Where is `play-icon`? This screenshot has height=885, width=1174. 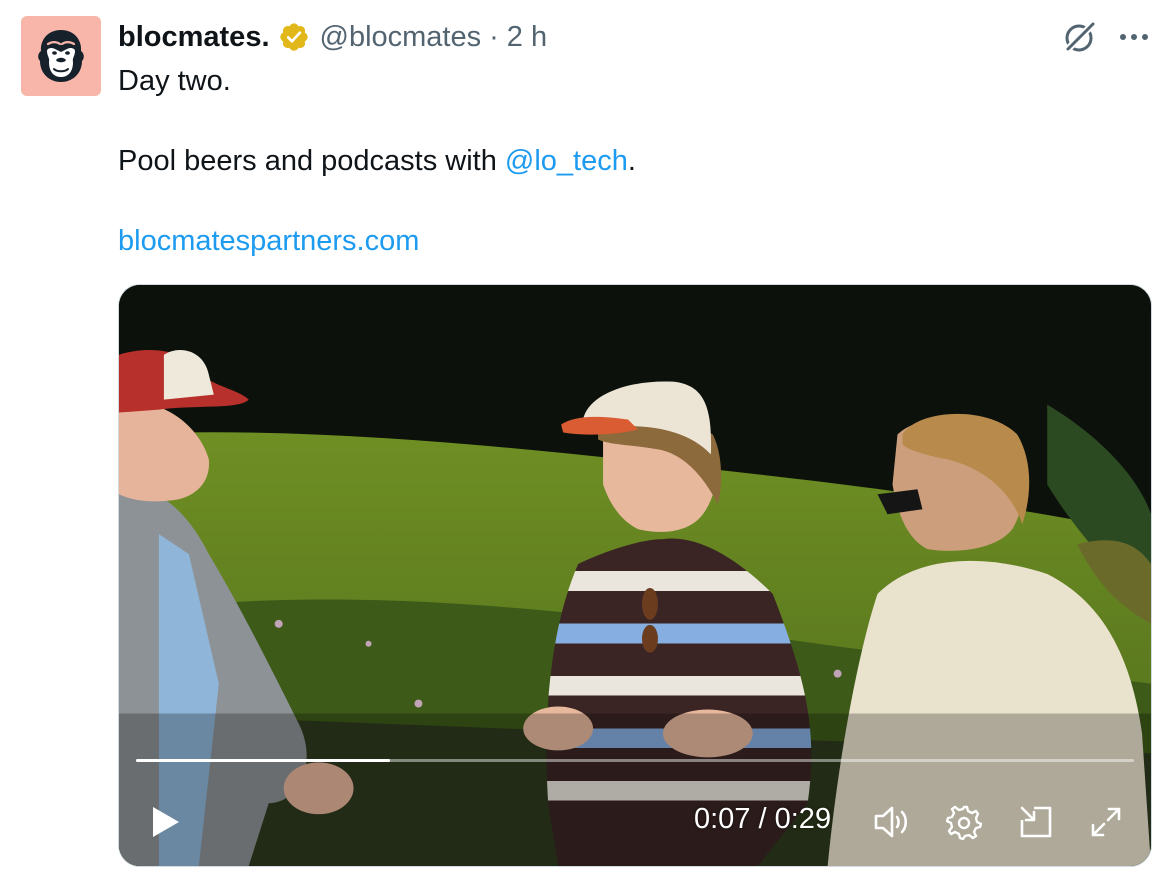
play-icon is located at coordinates (165, 822).